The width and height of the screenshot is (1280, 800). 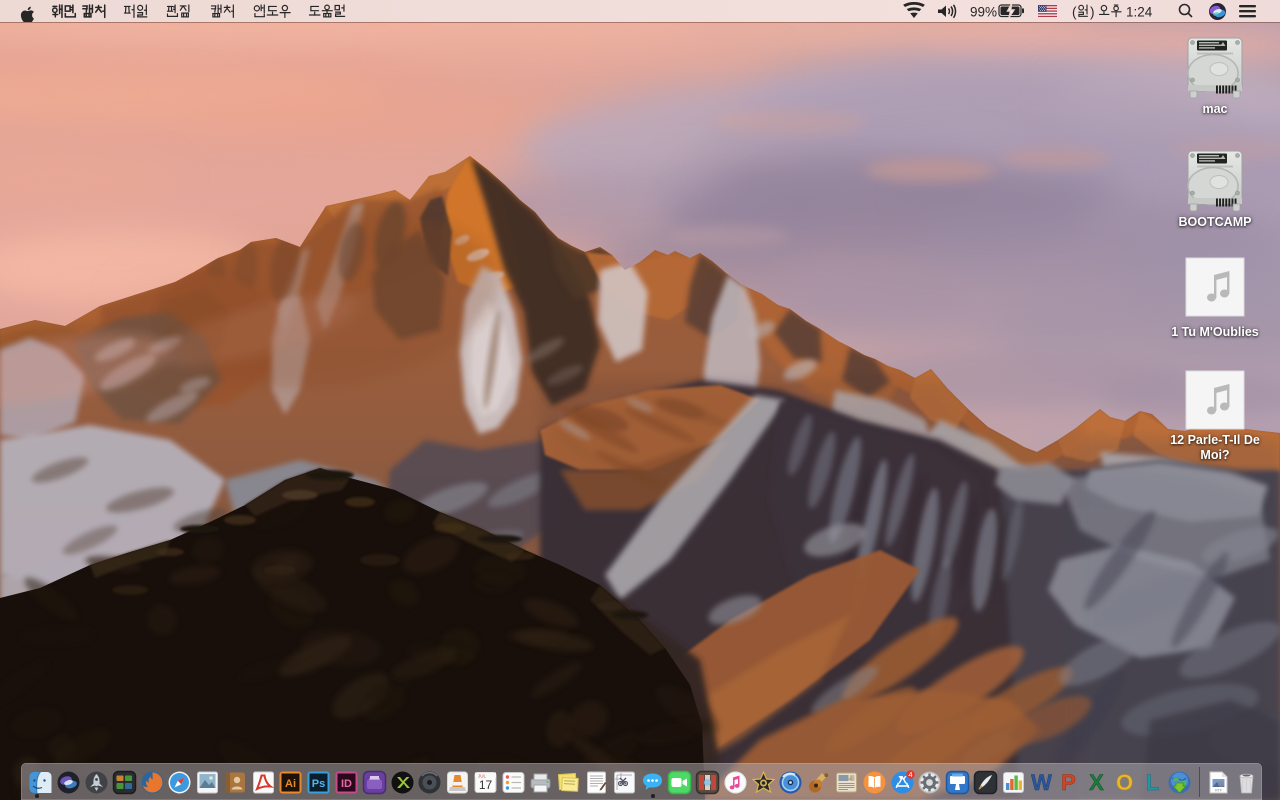 What do you see at coordinates (486, 785) in the screenshot?
I see `svg-text: 17` at bounding box center [486, 785].